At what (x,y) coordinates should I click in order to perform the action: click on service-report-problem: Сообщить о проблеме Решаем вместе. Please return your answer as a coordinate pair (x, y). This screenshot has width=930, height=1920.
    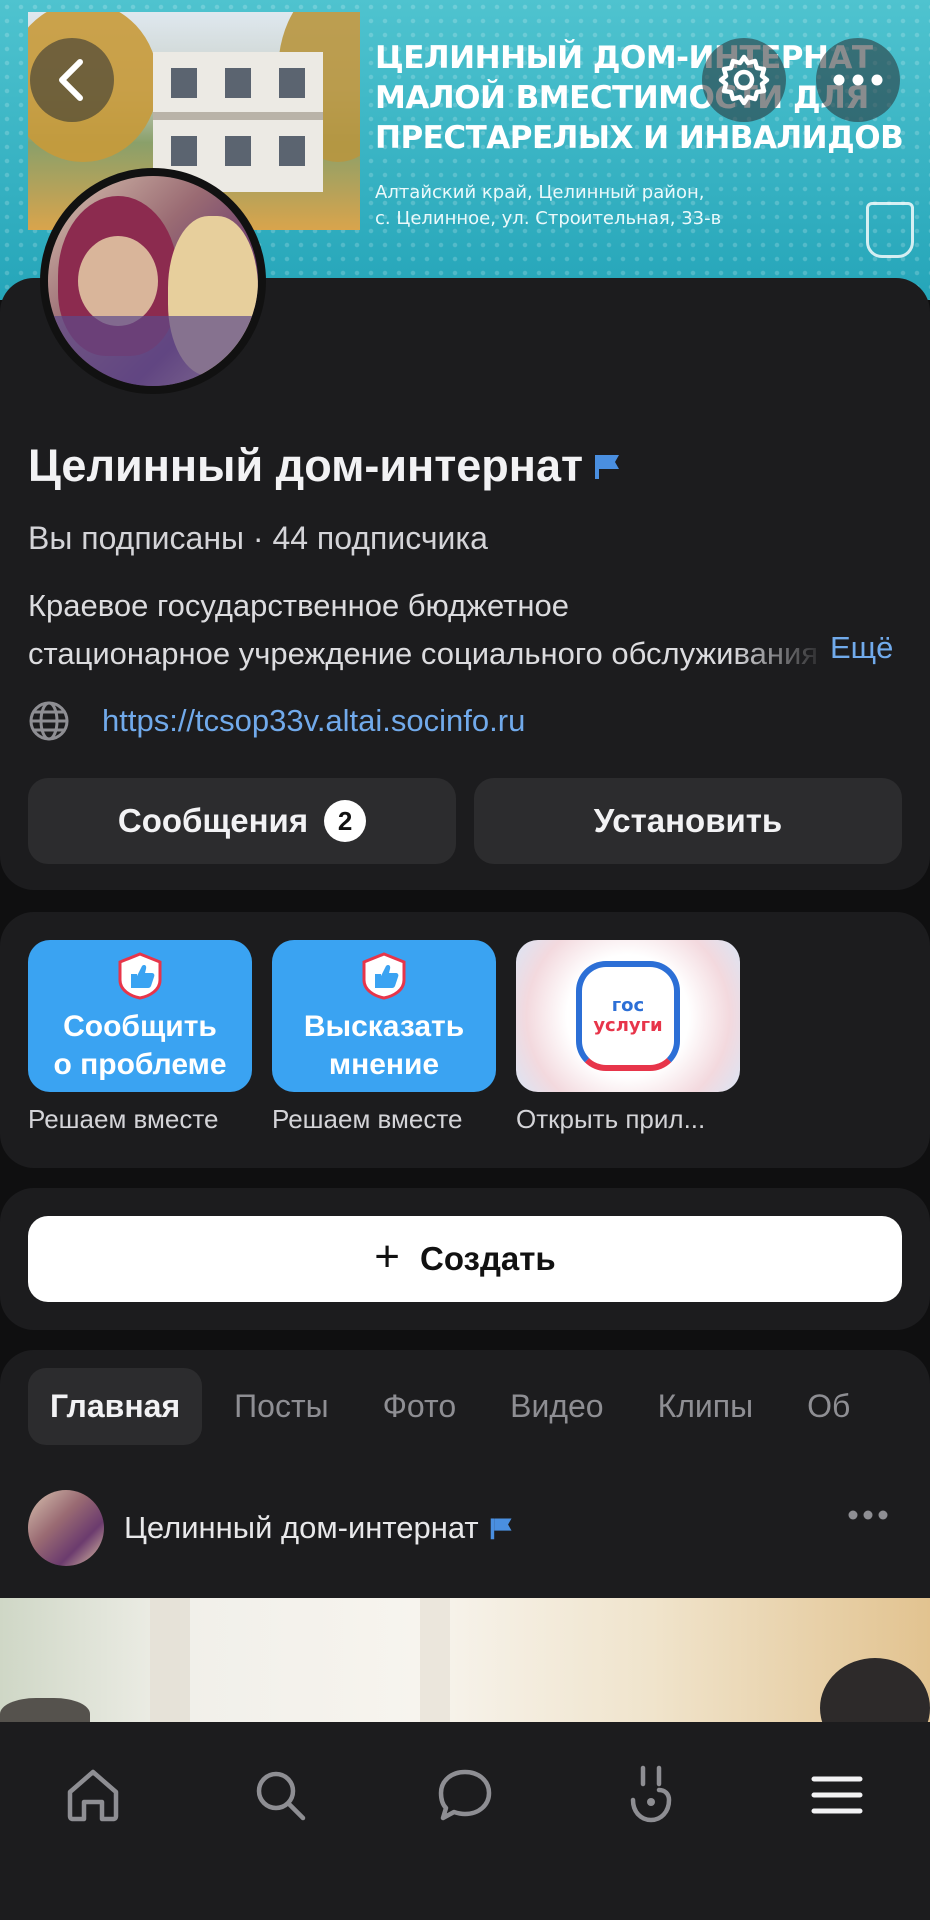
    Looking at the image, I should click on (140, 1037).